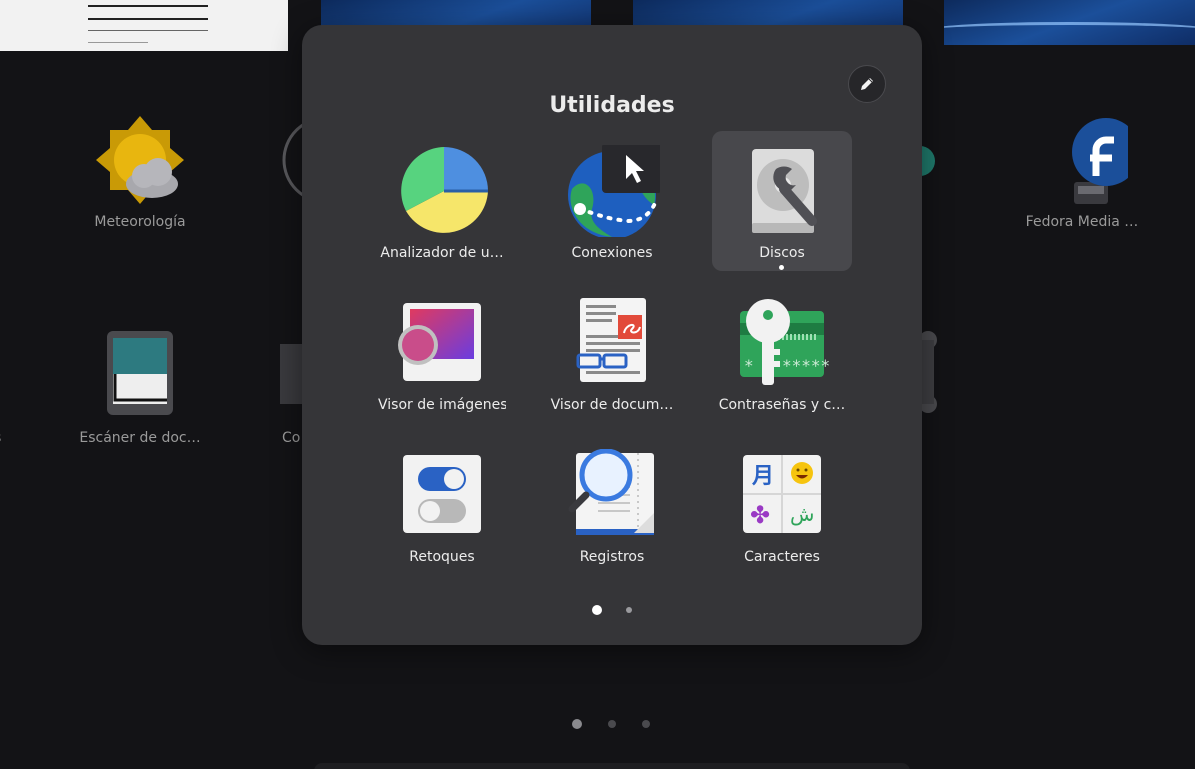  I want to click on app-disks: Discos, so click(782, 201).